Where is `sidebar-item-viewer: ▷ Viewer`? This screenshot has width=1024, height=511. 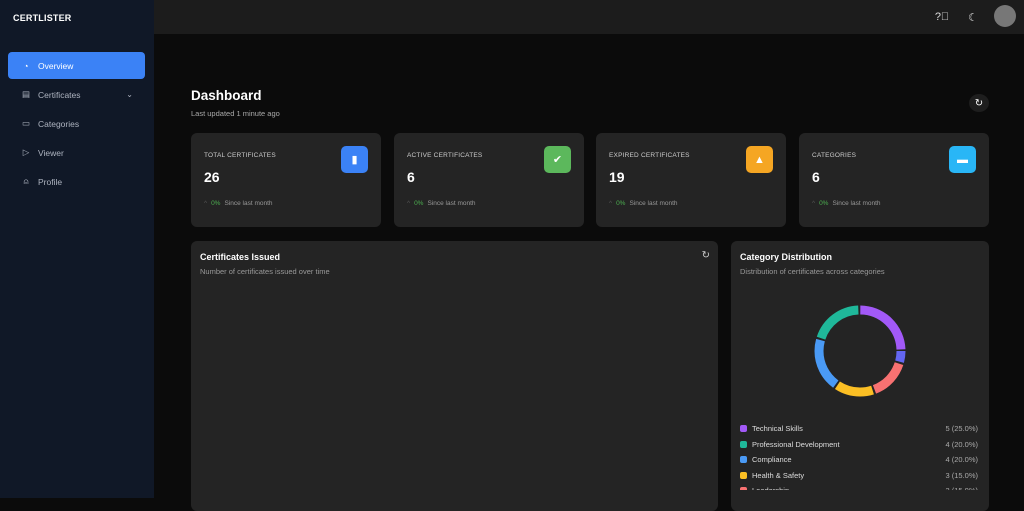
sidebar-item-viewer: ▷ Viewer is located at coordinates (76, 152).